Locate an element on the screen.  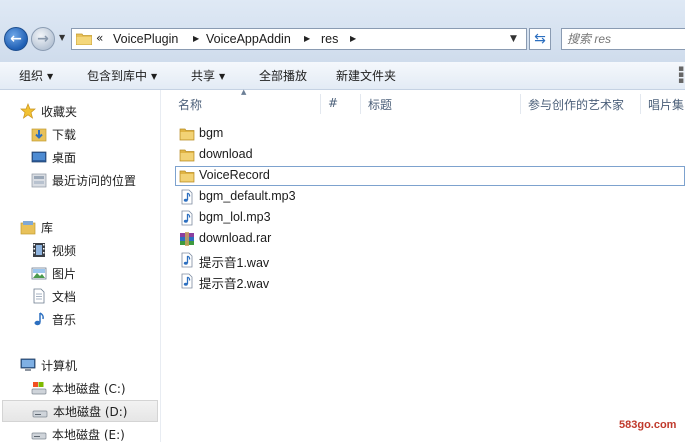
sidebar-item-label: 本地磁盘 (C:) is located at coordinates (89, 389).